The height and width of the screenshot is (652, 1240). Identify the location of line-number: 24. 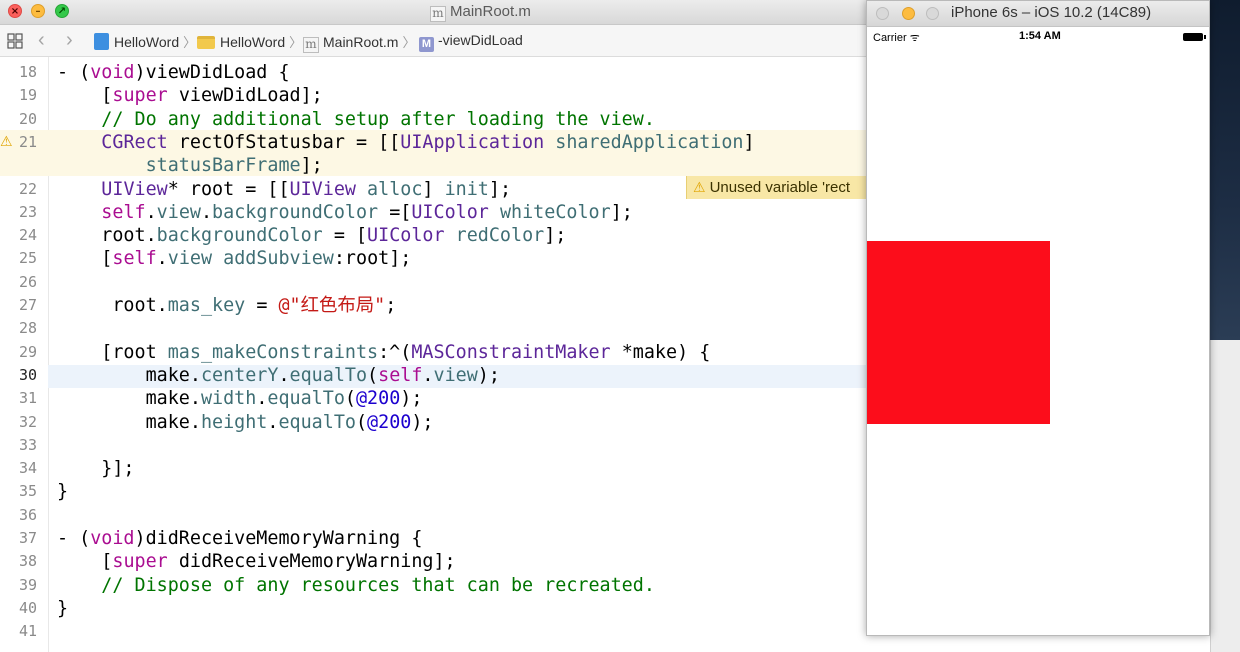
(27, 235).